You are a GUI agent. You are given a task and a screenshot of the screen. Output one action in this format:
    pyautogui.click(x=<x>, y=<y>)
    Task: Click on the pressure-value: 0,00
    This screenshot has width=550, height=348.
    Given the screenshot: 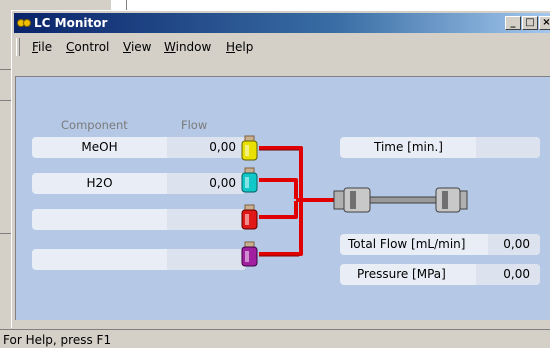 What is the action you would take?
    pyautogui.click(x=508, y=274)
    